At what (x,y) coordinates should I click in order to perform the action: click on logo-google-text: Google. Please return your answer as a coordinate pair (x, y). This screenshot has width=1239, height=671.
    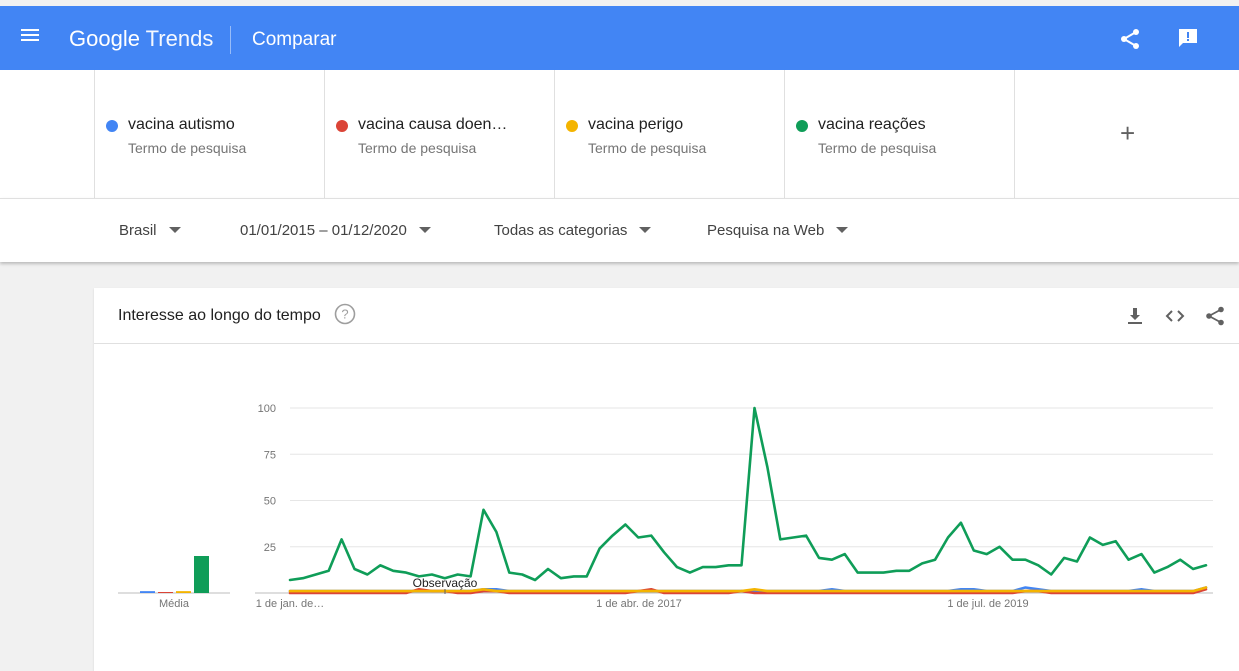
    Looking at the image, I should click on (104, 38).